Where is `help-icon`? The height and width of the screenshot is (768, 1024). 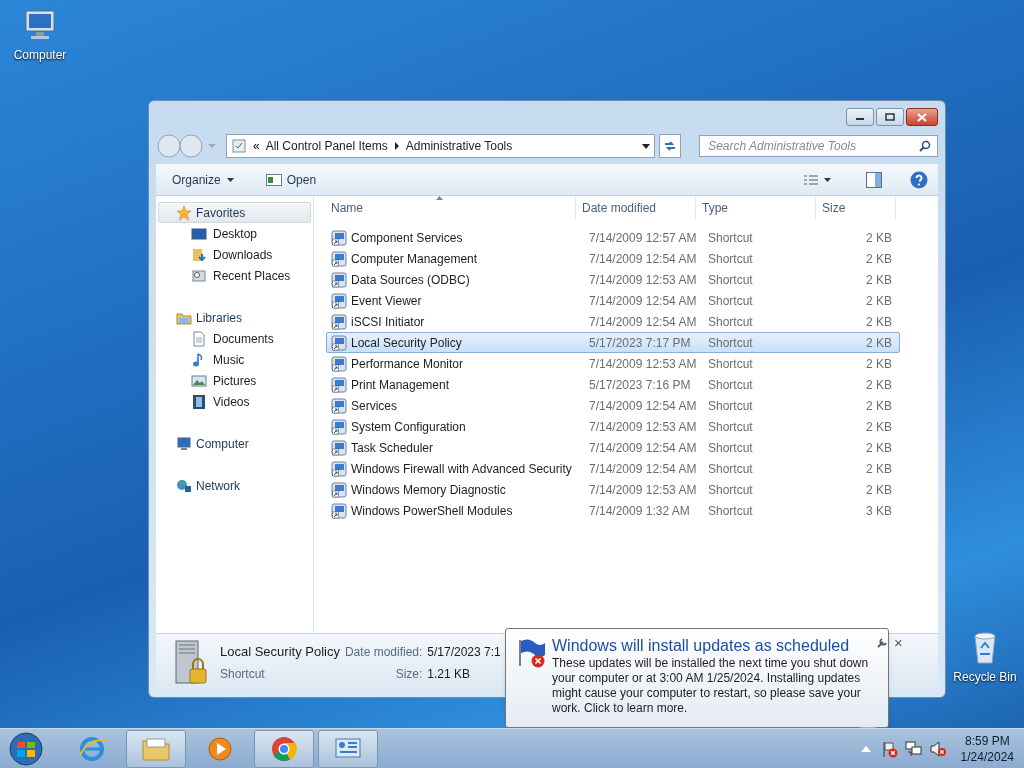
help-icon is located at coordinates (919, 179).